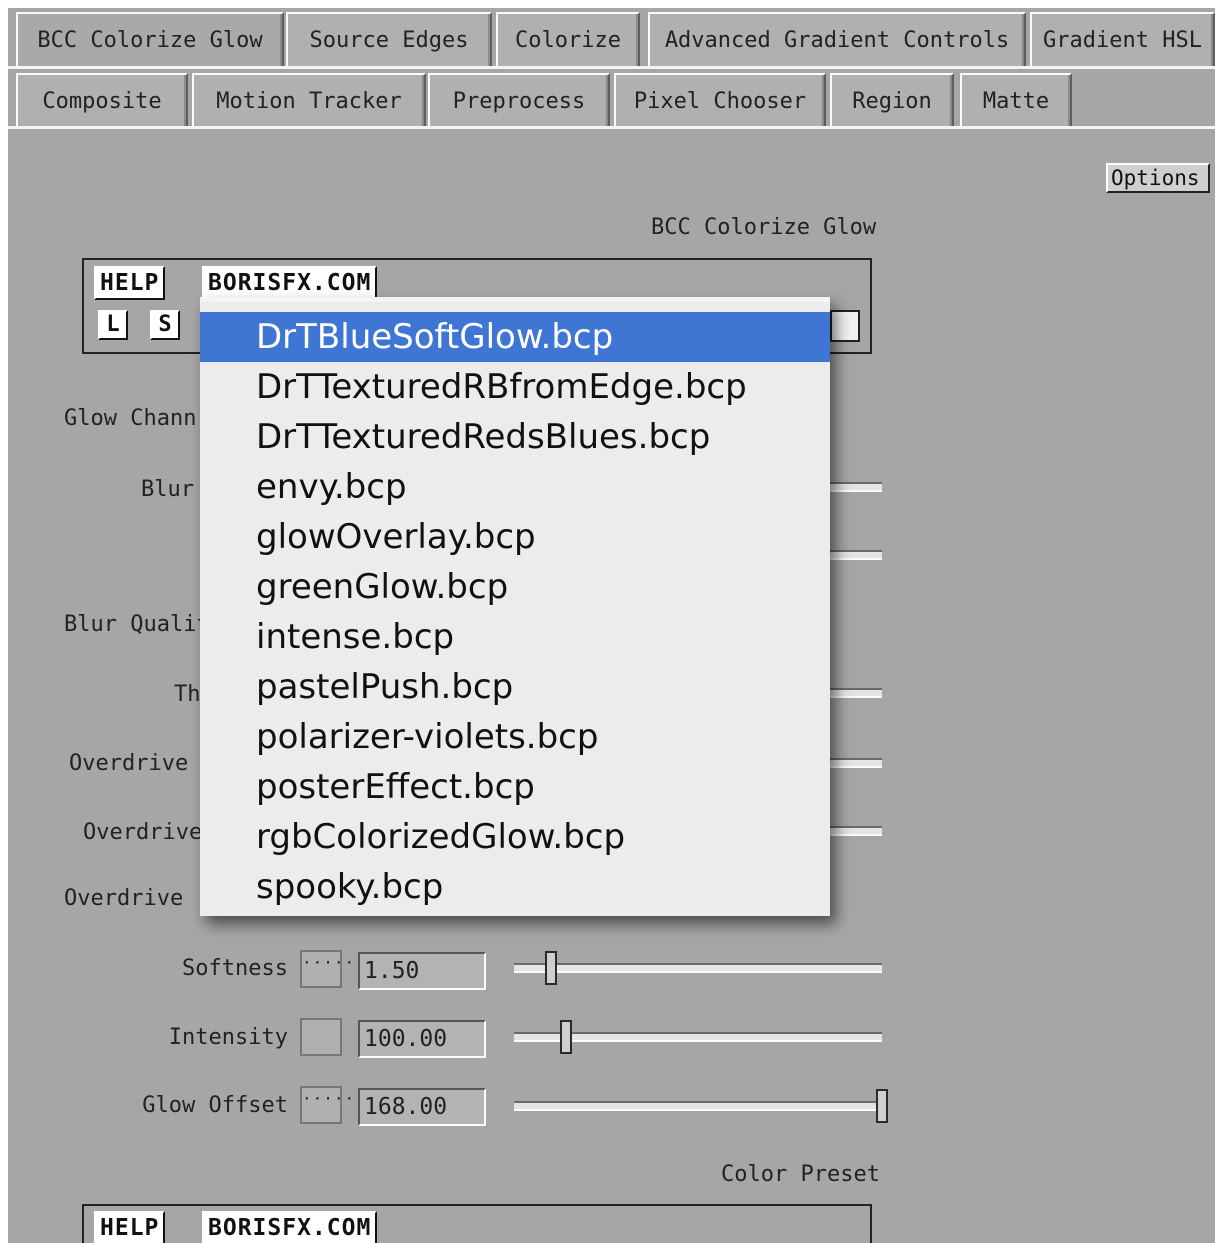 The width and height of the screenshot is (1215, 1243). I want to click on preset-menu-item: DrTBlueSoftGlow.bcp, so click(515, 337).